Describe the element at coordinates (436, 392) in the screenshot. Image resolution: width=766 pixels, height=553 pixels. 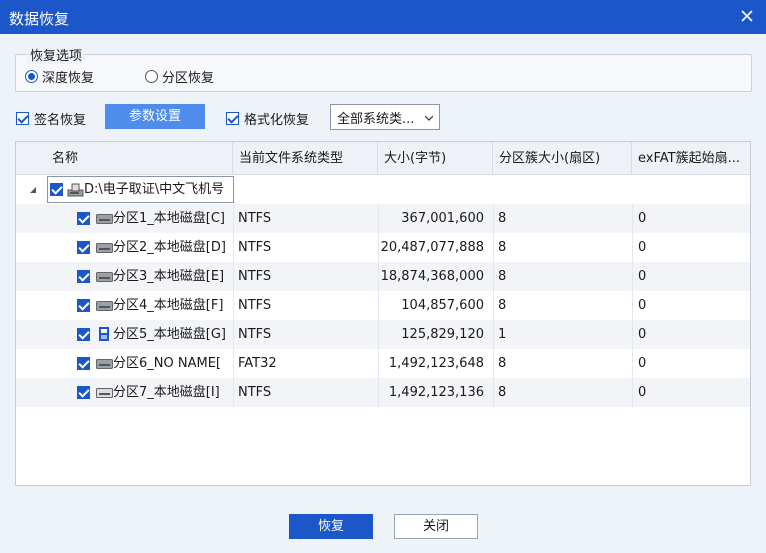
I see `partition-size: 1,492,123,136` at that location.